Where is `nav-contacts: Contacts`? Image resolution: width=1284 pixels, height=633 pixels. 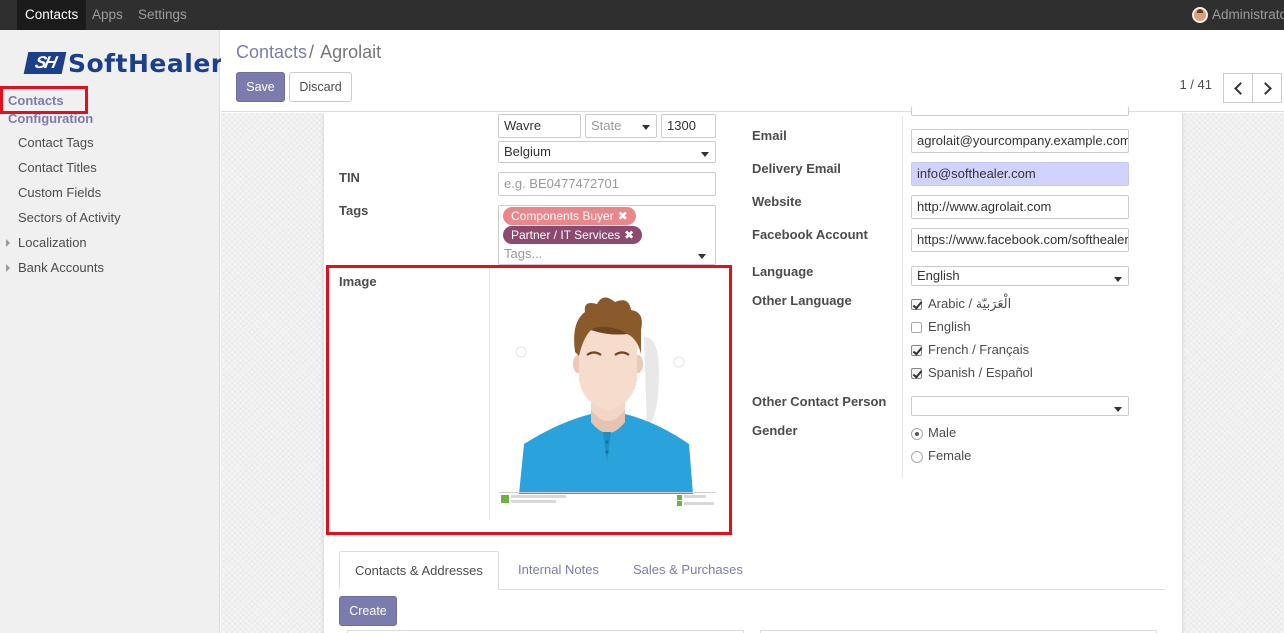 nav-contacts: Contacts is located at coordinates (52, 15).